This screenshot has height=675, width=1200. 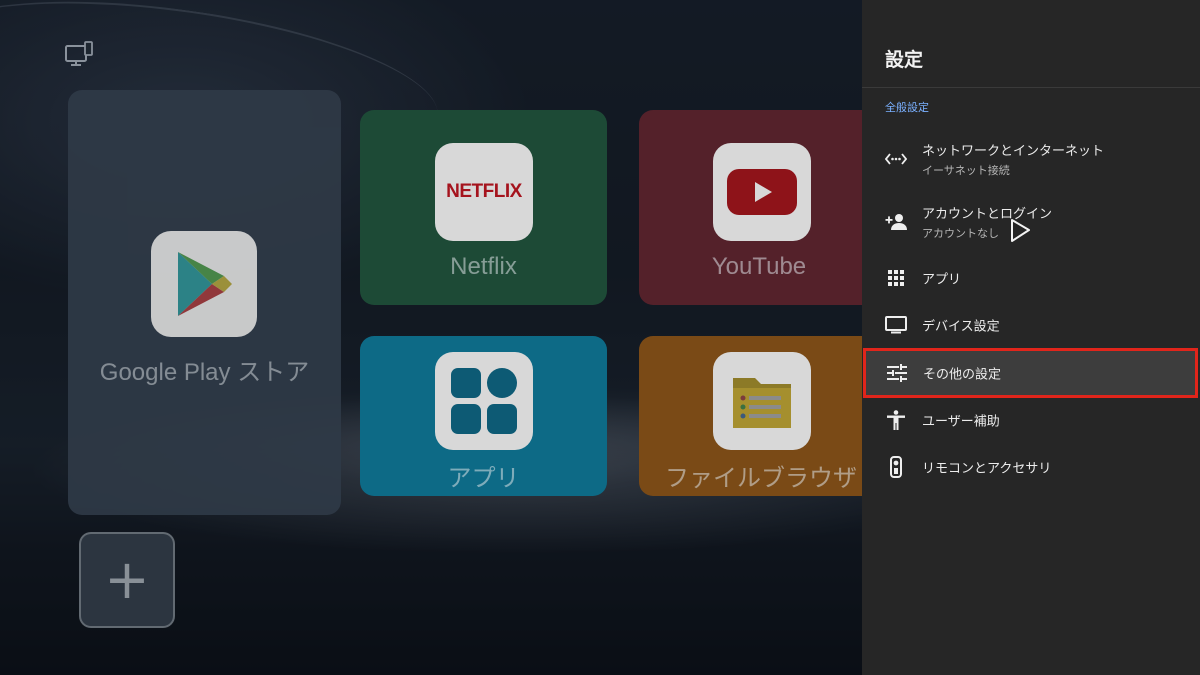 What do you see at coordinates (1031, 325) in the screenshot?
I see `settings-item-device: デバイス設定` at bounding box center [1031, 325].